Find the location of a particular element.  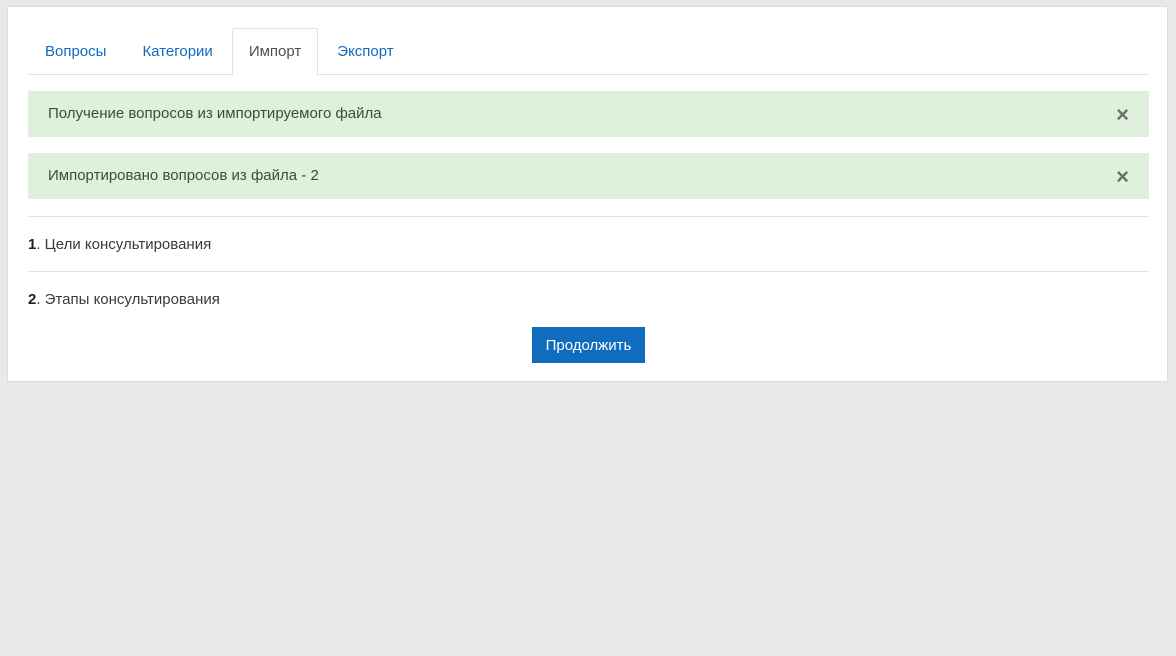

continue-button: Продолжить is located at coordinates (588, 345).